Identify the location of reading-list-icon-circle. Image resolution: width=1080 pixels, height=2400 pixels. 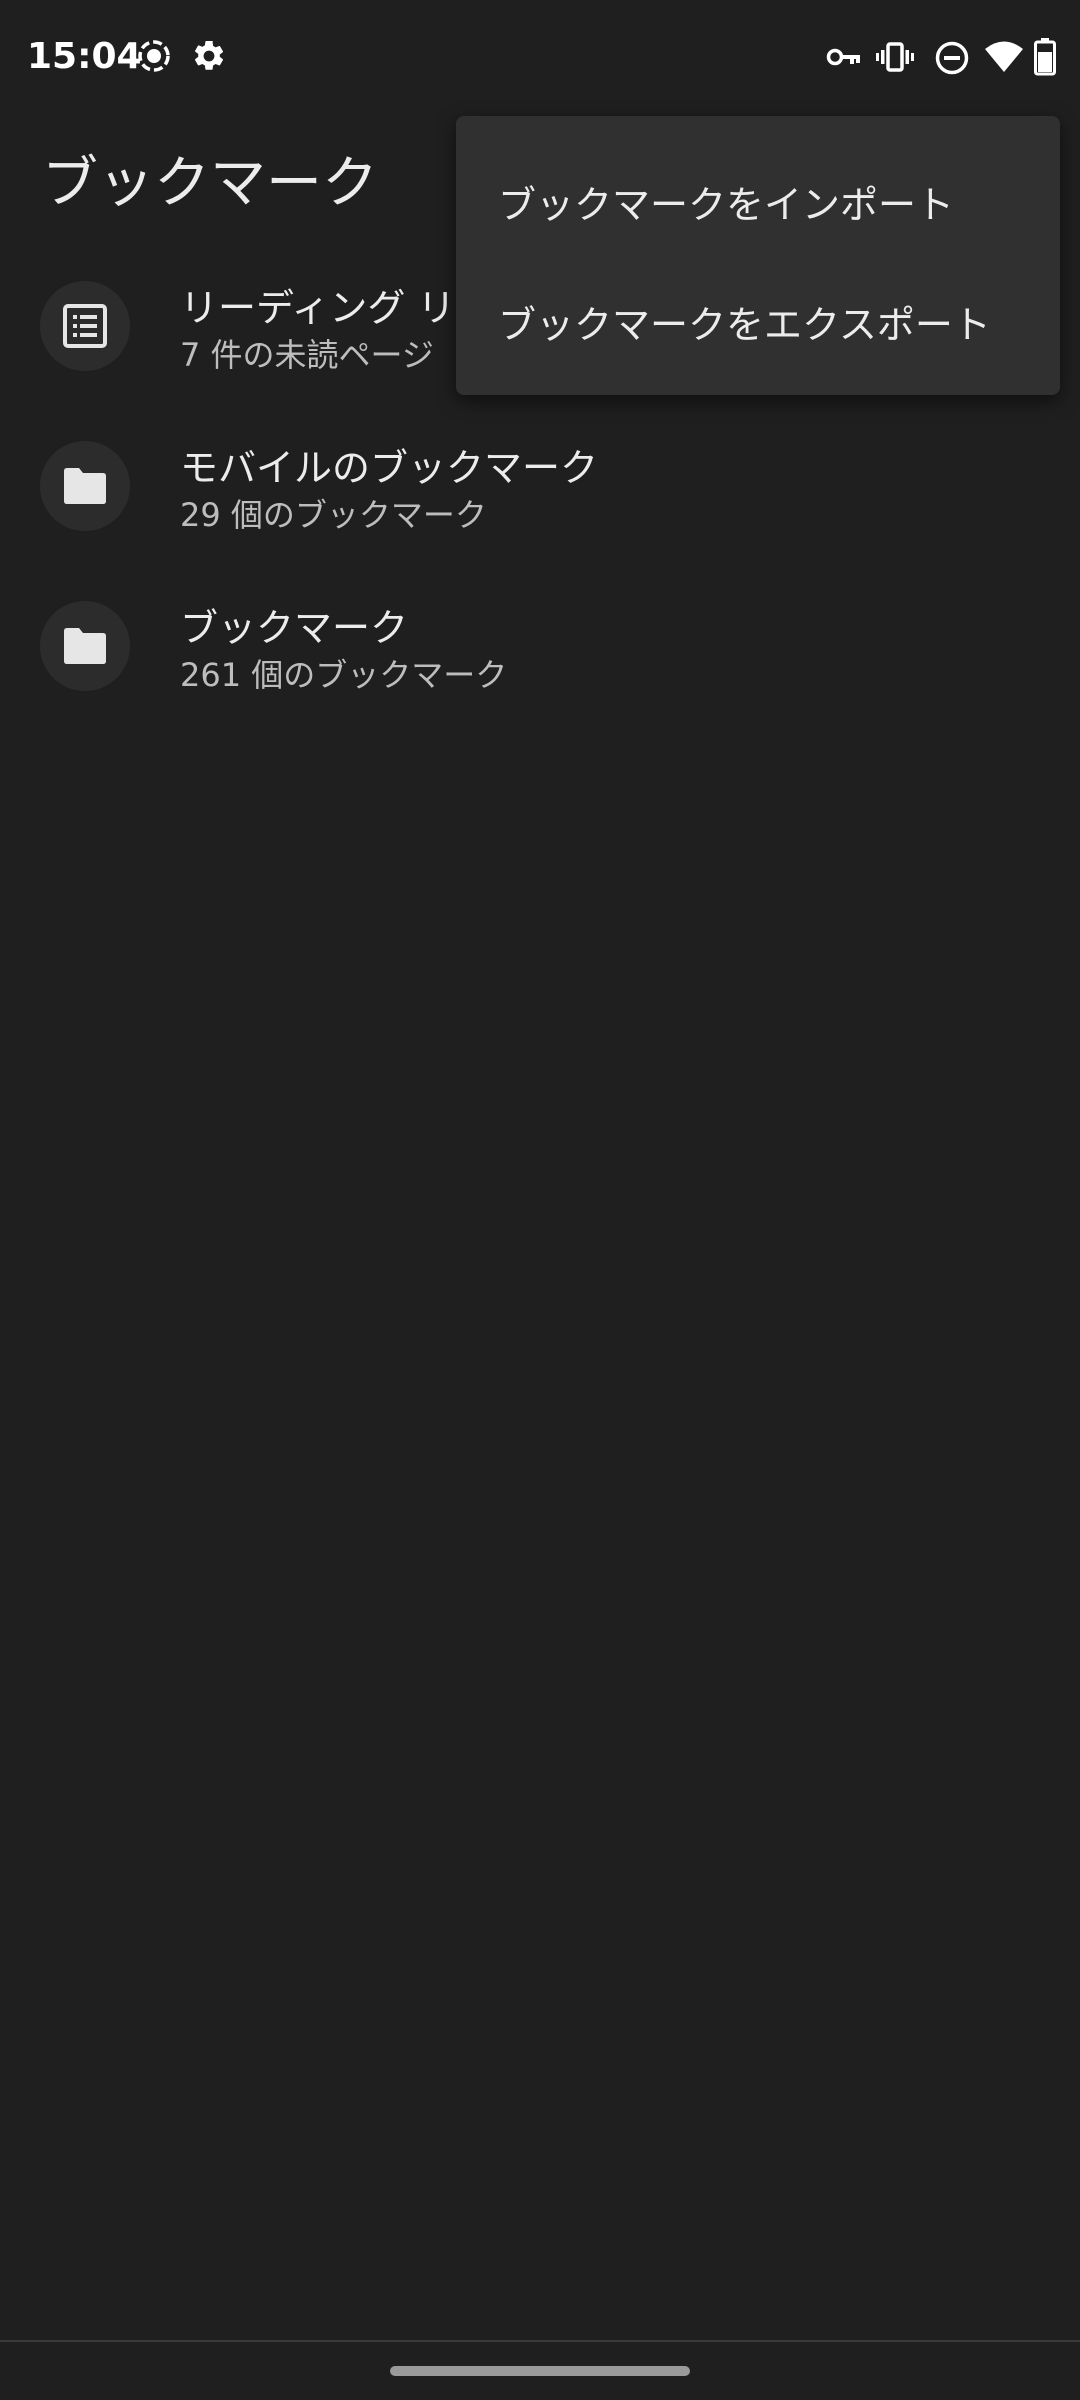
(85, 326).